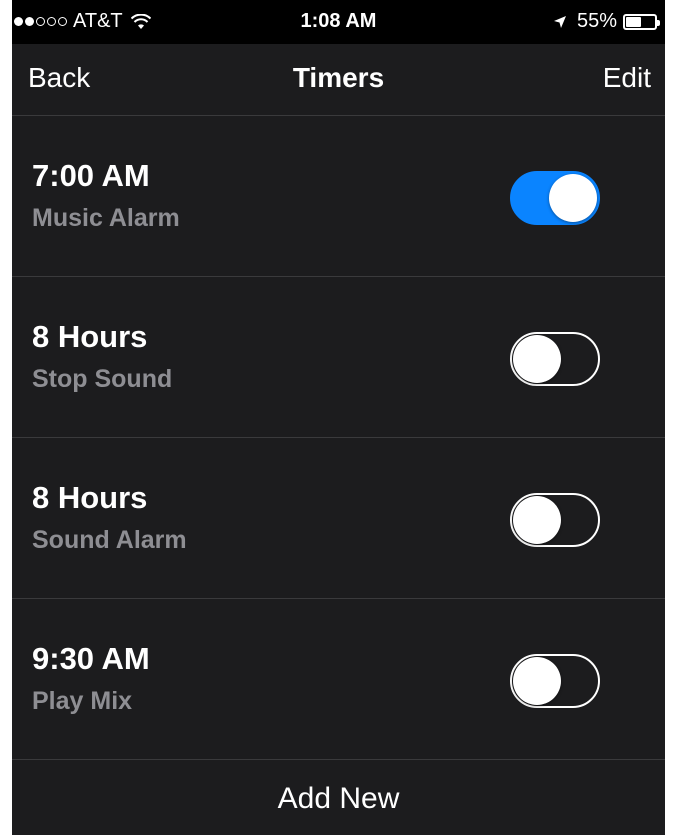 The image size is (674, 835). What do you see at coordinates (82, 701) in the screenshot?
I see `timer-label: Play Mix` at bounding box center [82, 701].